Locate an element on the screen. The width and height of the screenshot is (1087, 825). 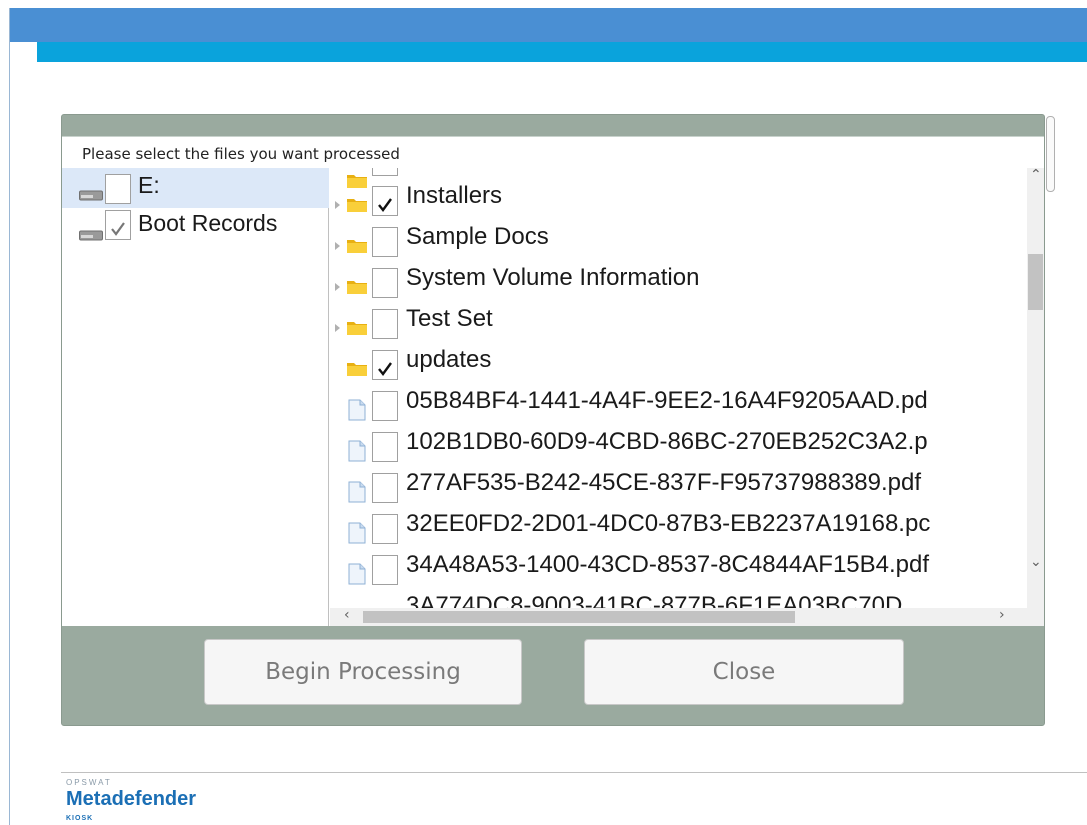
list-item-label: 102B1DB0-60D9-4CBD-86BC-270EB252C3A2.p is located at coordinates (667, 441).